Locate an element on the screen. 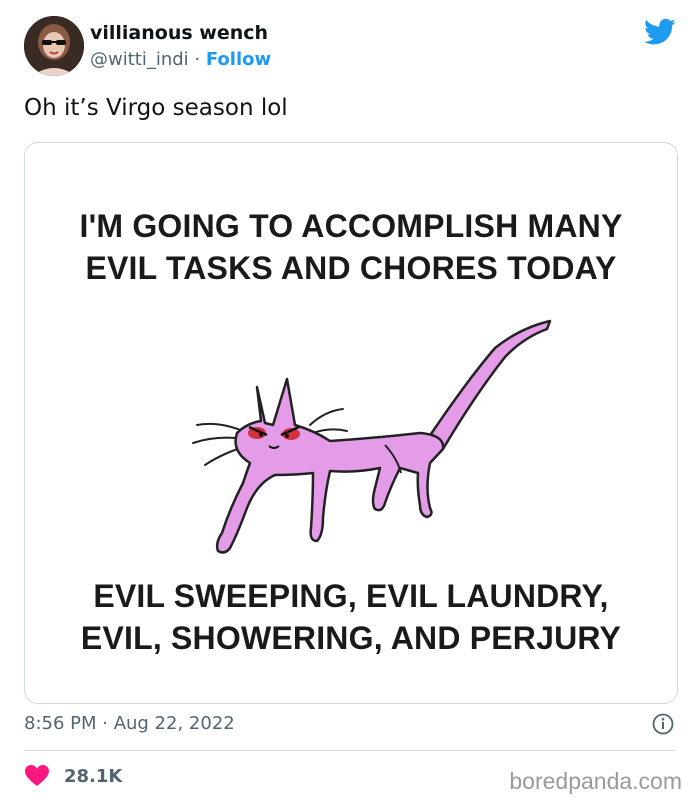 The width and height of the screenshot is (700, 805). author-info: villianous wench @witti_indi · Follow is located at coordinates (180, 46).